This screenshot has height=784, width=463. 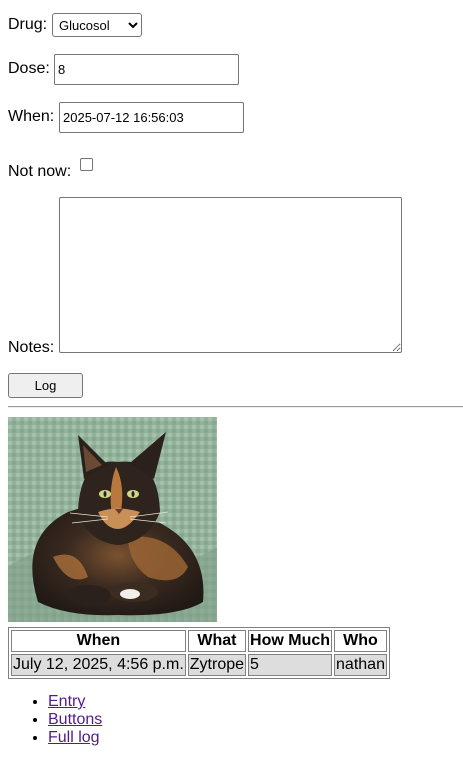 I want to click on nav-list: Entry Buttons Full log, so click(x=128, y=720).